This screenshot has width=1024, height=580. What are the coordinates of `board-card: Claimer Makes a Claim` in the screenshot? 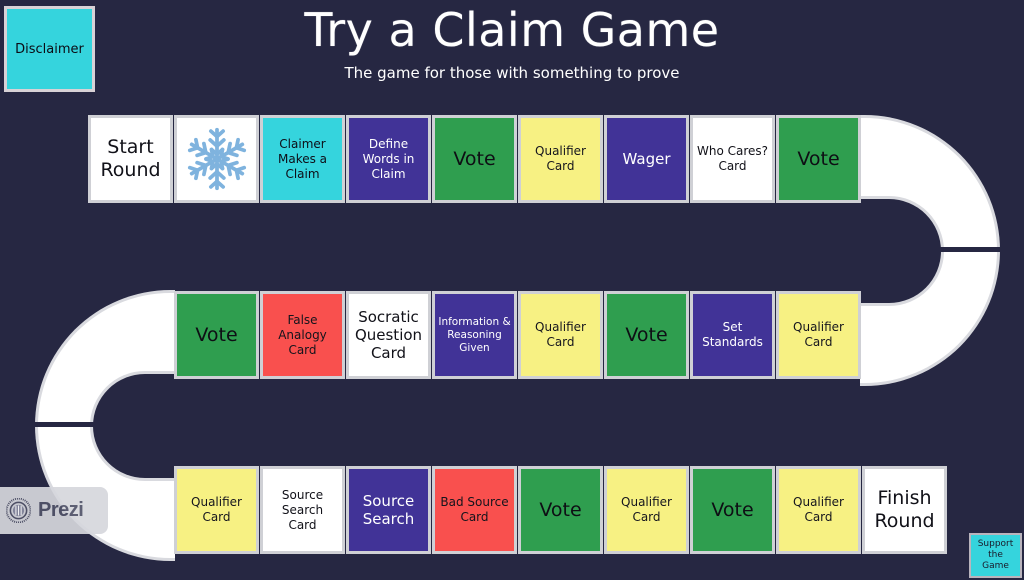 It's located at (302, 159).